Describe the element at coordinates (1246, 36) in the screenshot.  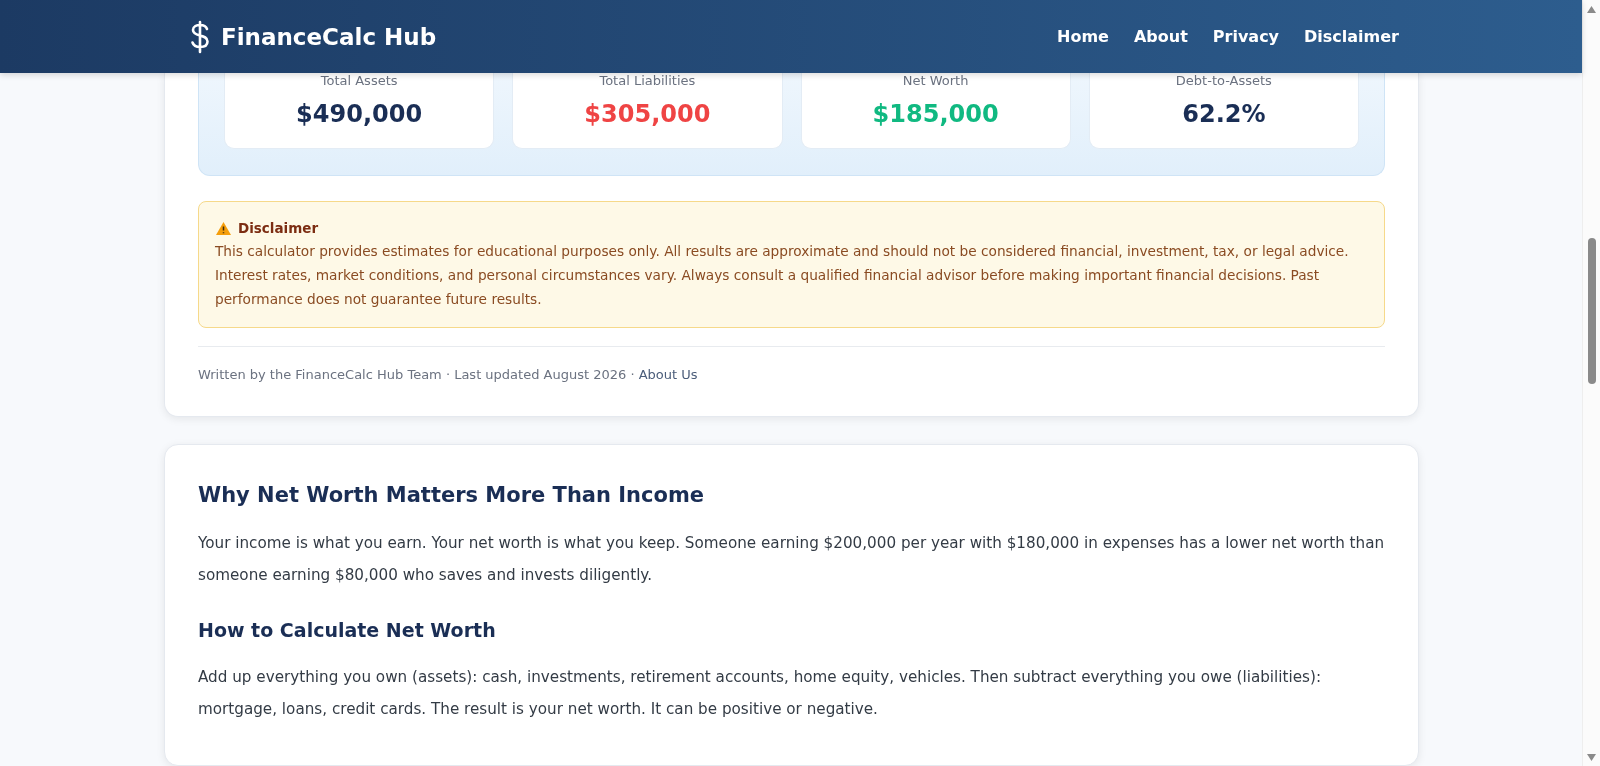
I see `nav-link: Privacy` at that location.